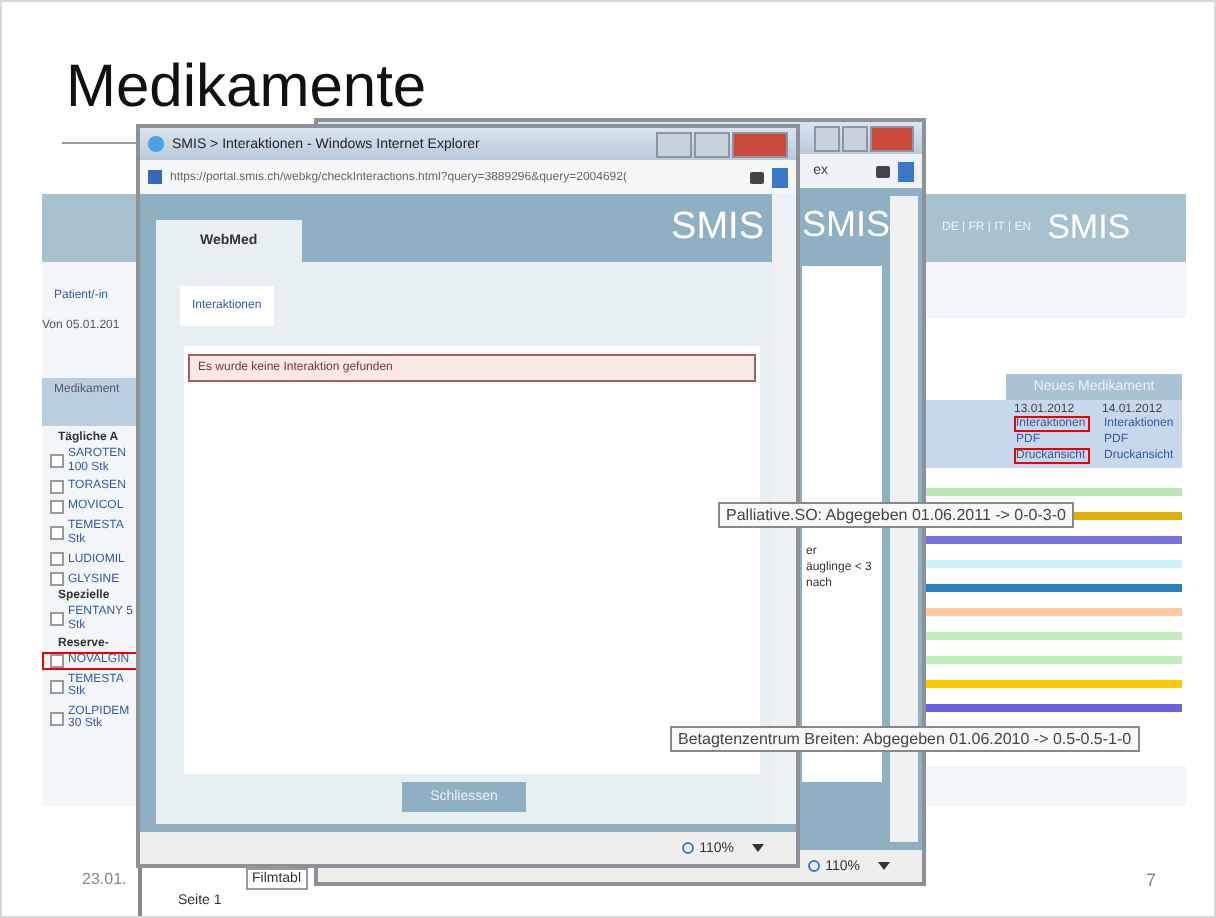  What do you see at coordinates (896, 515) in the screenshot?
I see `tooltip: Palliative.SO: Abgegeben 01.06.2011 -> 0-0-3-0` at bounding box center [896, 515].